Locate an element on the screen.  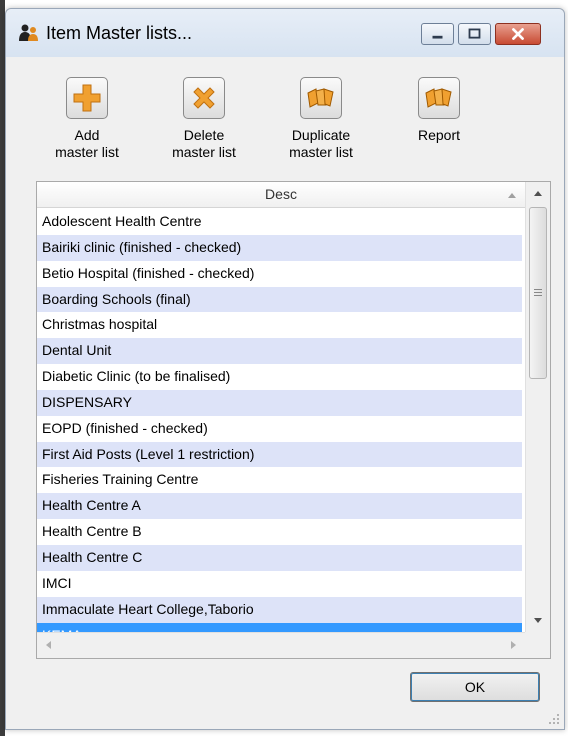
table-row: DISPENSARY is located at coordinates (279, 402).